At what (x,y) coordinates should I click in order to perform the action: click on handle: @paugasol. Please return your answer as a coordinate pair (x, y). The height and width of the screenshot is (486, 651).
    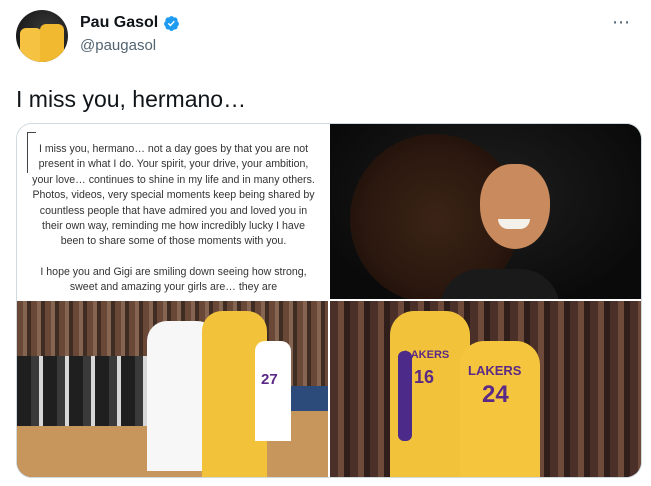
    Looking at the image, I should click on (118, 45).